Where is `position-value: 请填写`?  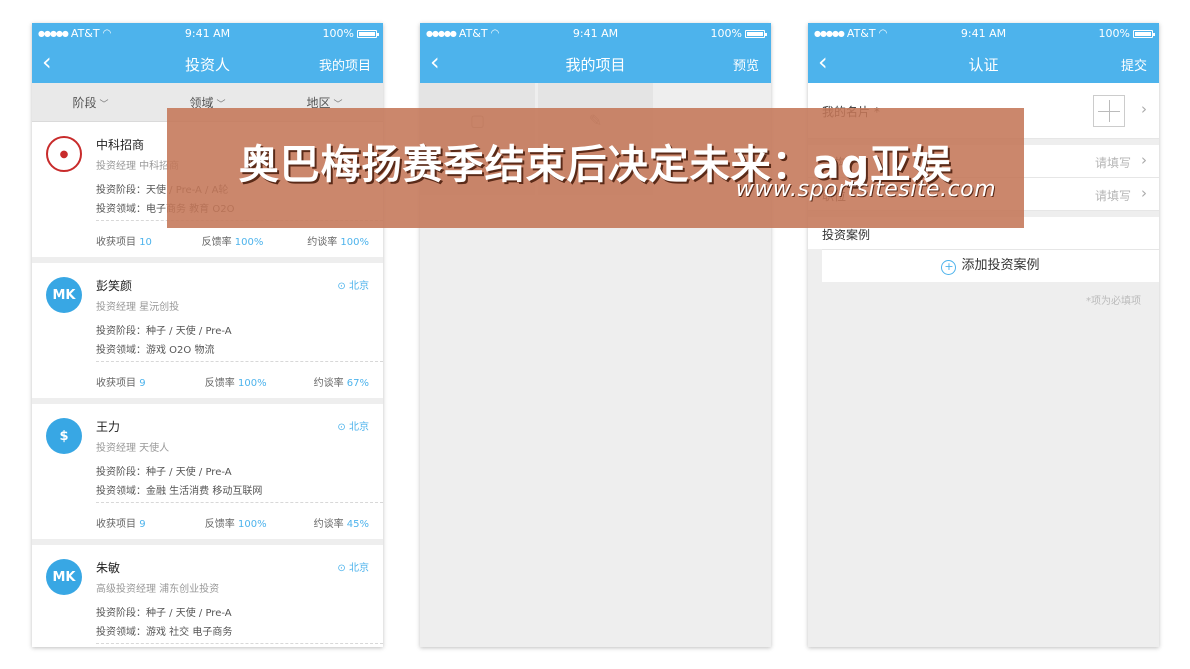 position-value: 请填写 is located at coordinates (1112, 196).